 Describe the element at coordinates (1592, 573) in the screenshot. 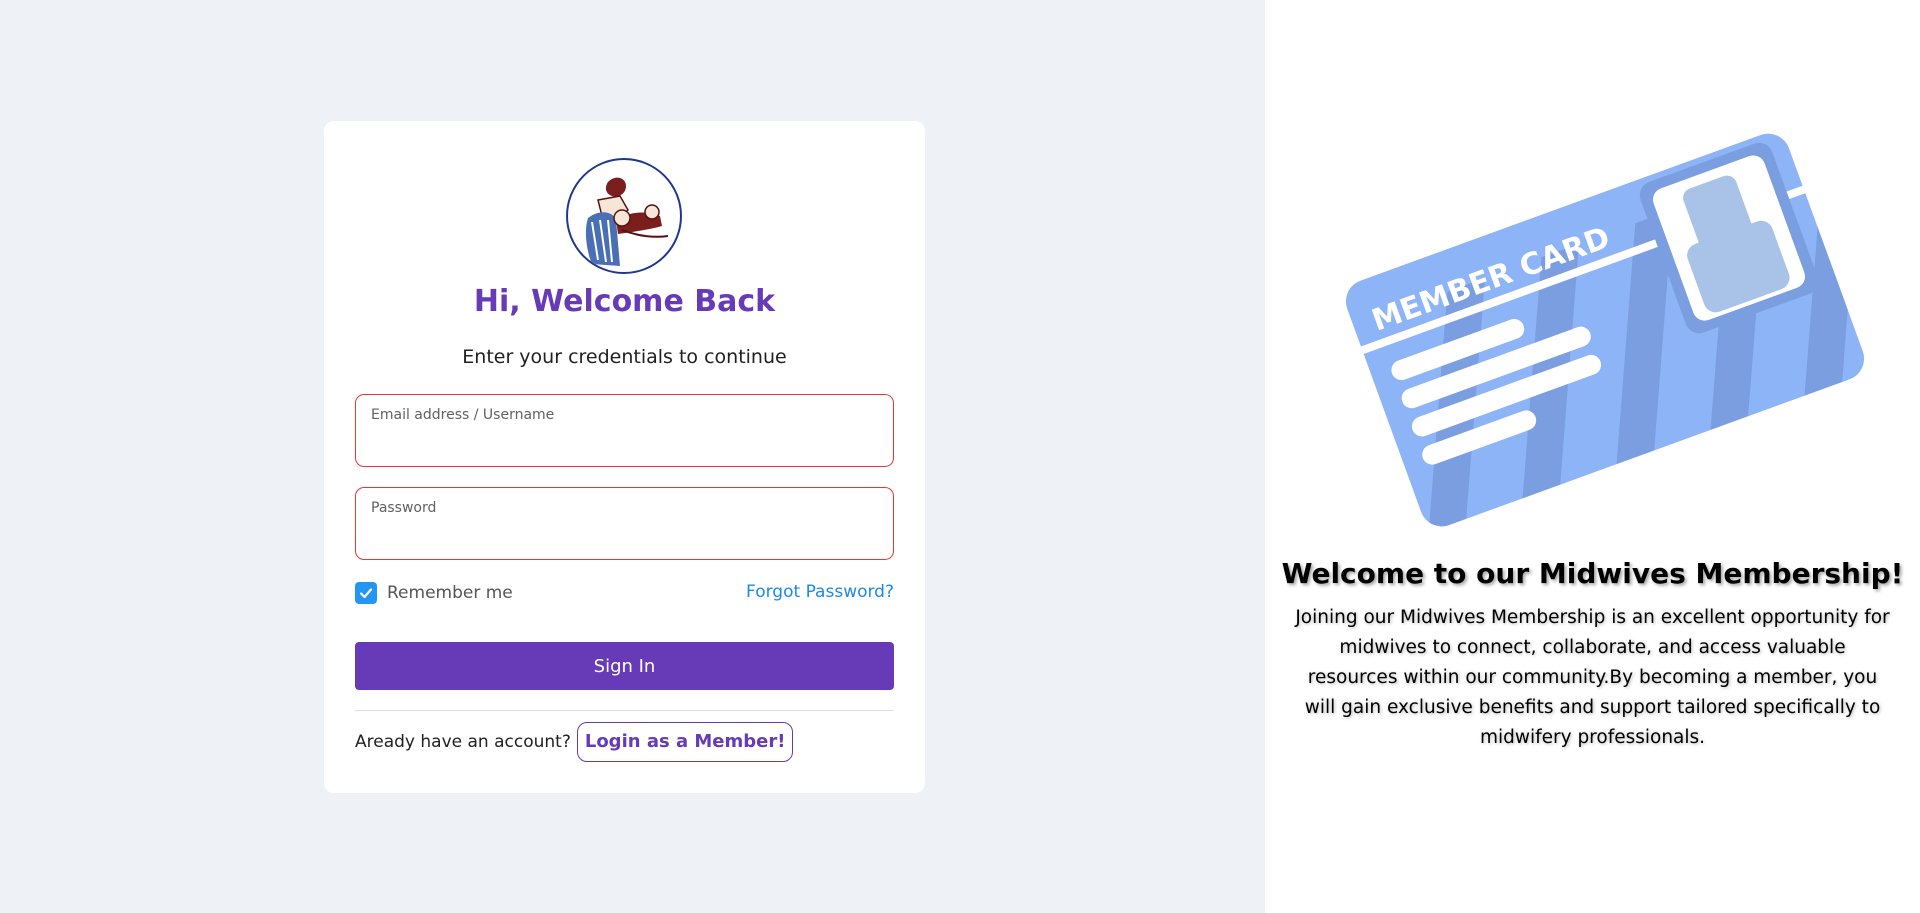

I see `membership-welcome-title: Welcome to our Midwives Membership!` at that location.